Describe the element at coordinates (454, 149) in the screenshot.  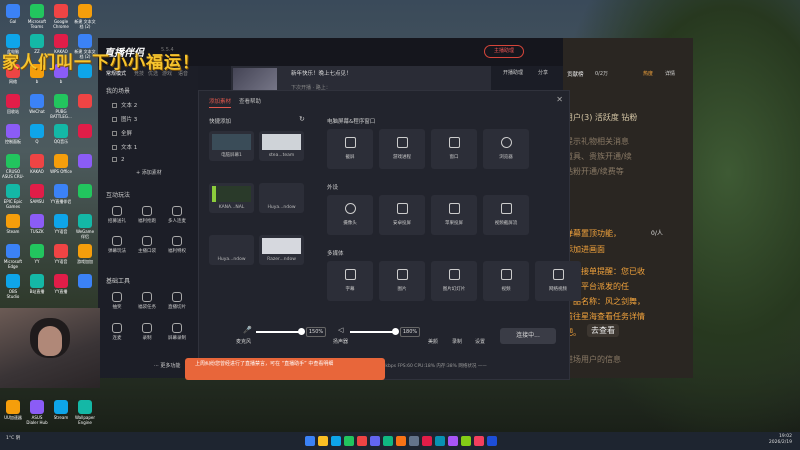
I see `source-window: 窗口` at that location.